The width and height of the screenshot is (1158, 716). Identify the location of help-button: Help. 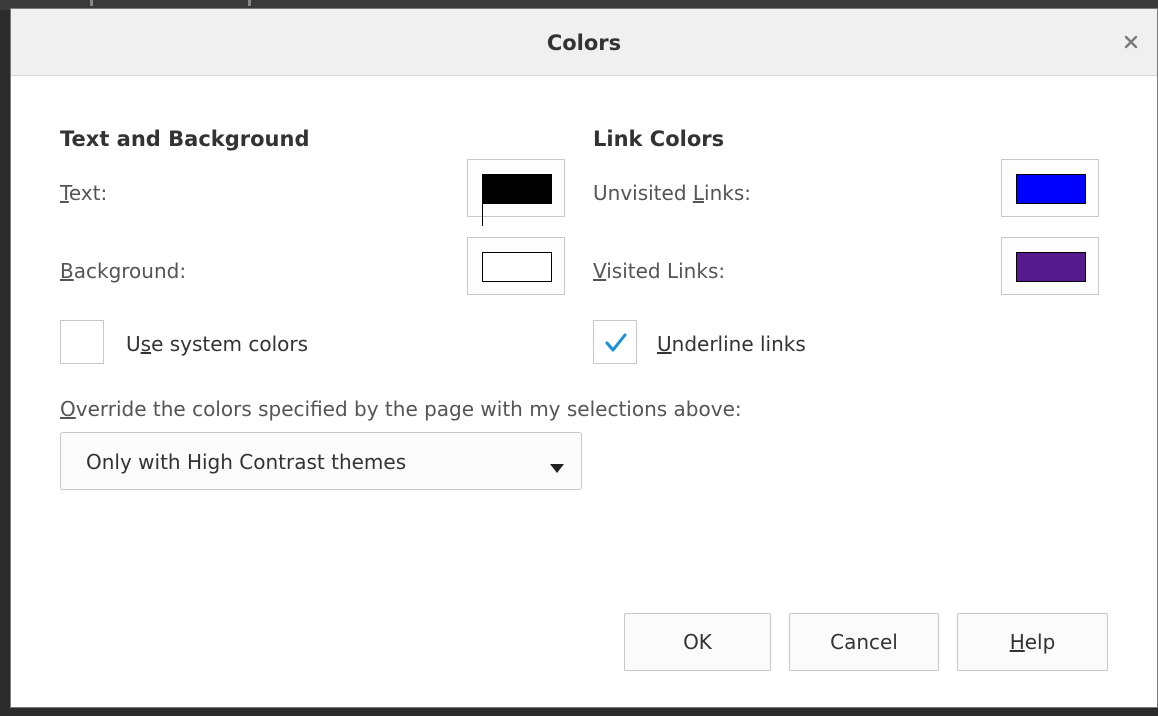
(1032, 642).